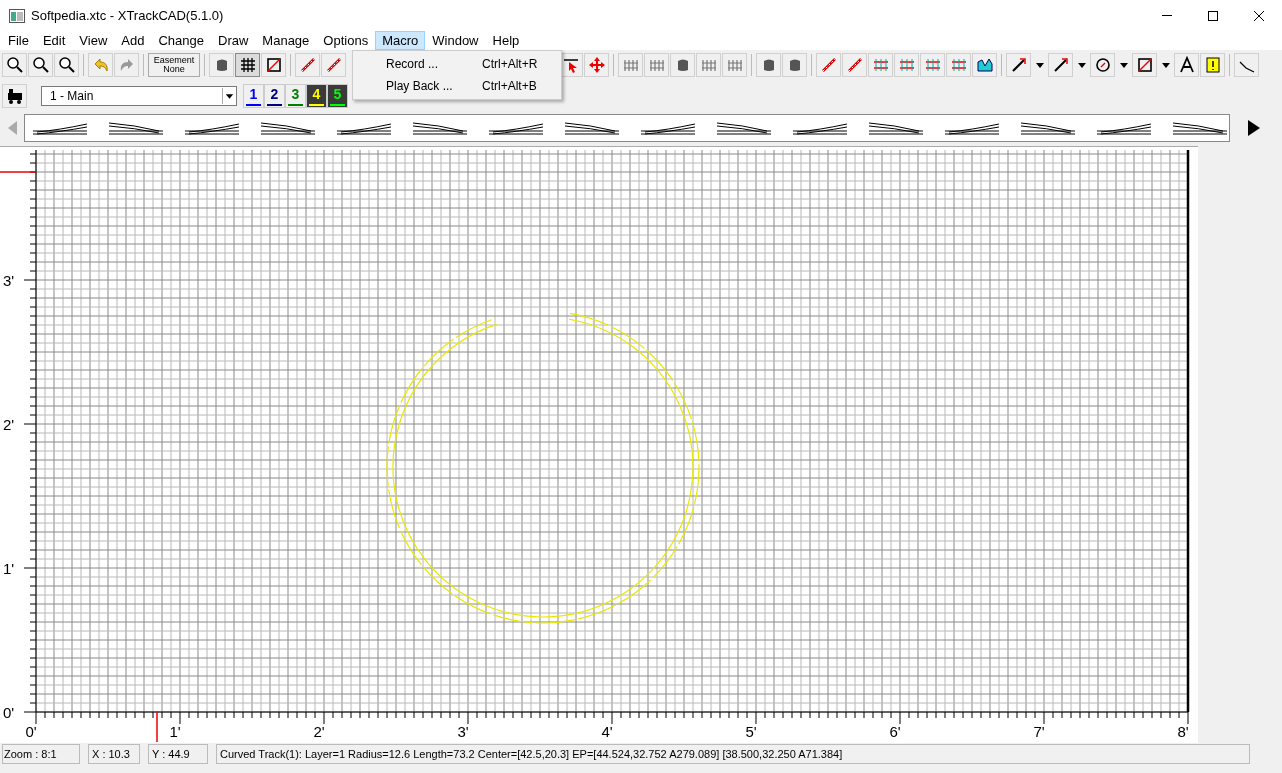  Describe the element at coordinates (133, 40) in the screenshot. I see `menu-item: Add` at that location.